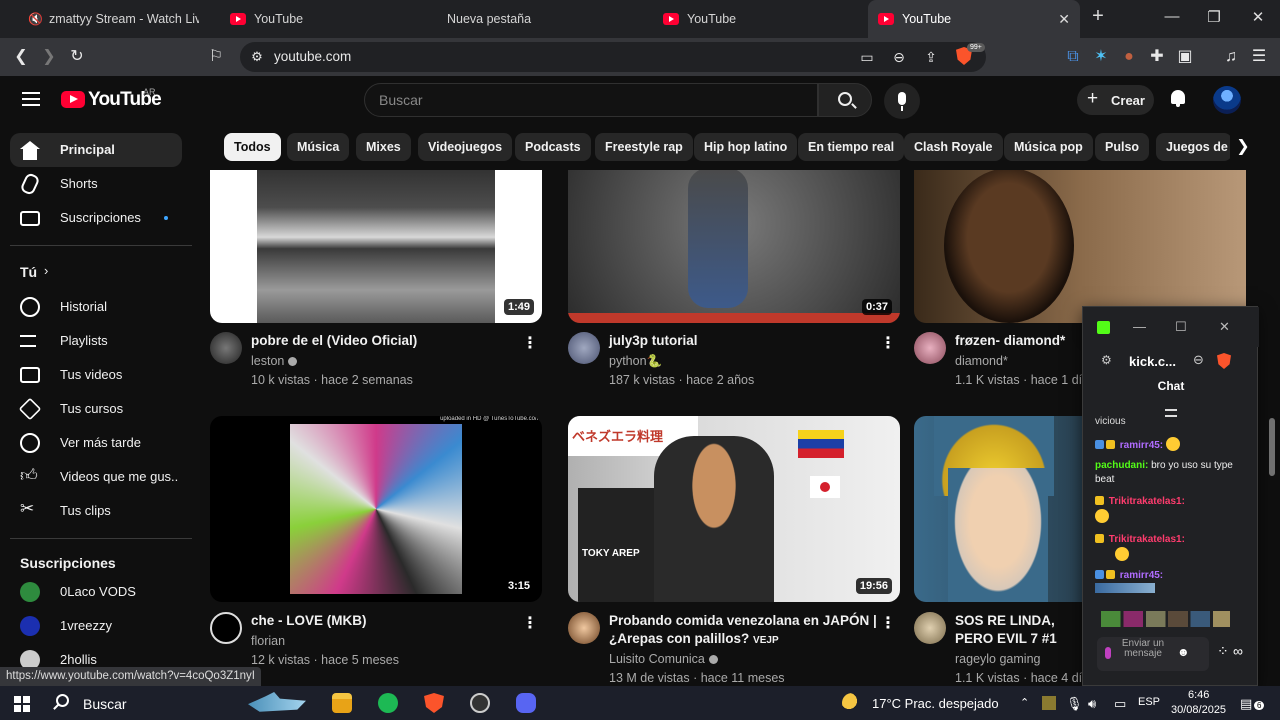 The width and height of the screenshot is (1280, 720). What do you see at coordinates (96, 341) in the screenshot?
I see `sidebar-item-playlists: Playlists` at bounding box center [96, 341].